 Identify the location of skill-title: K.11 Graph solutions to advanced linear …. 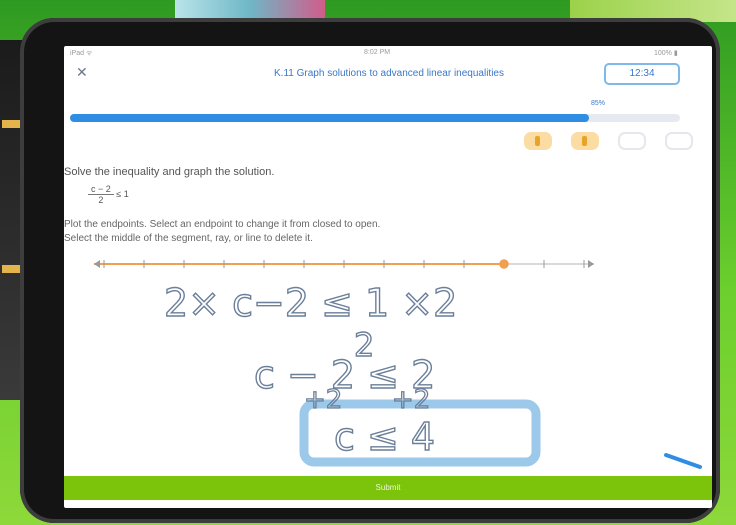
(389, 73).